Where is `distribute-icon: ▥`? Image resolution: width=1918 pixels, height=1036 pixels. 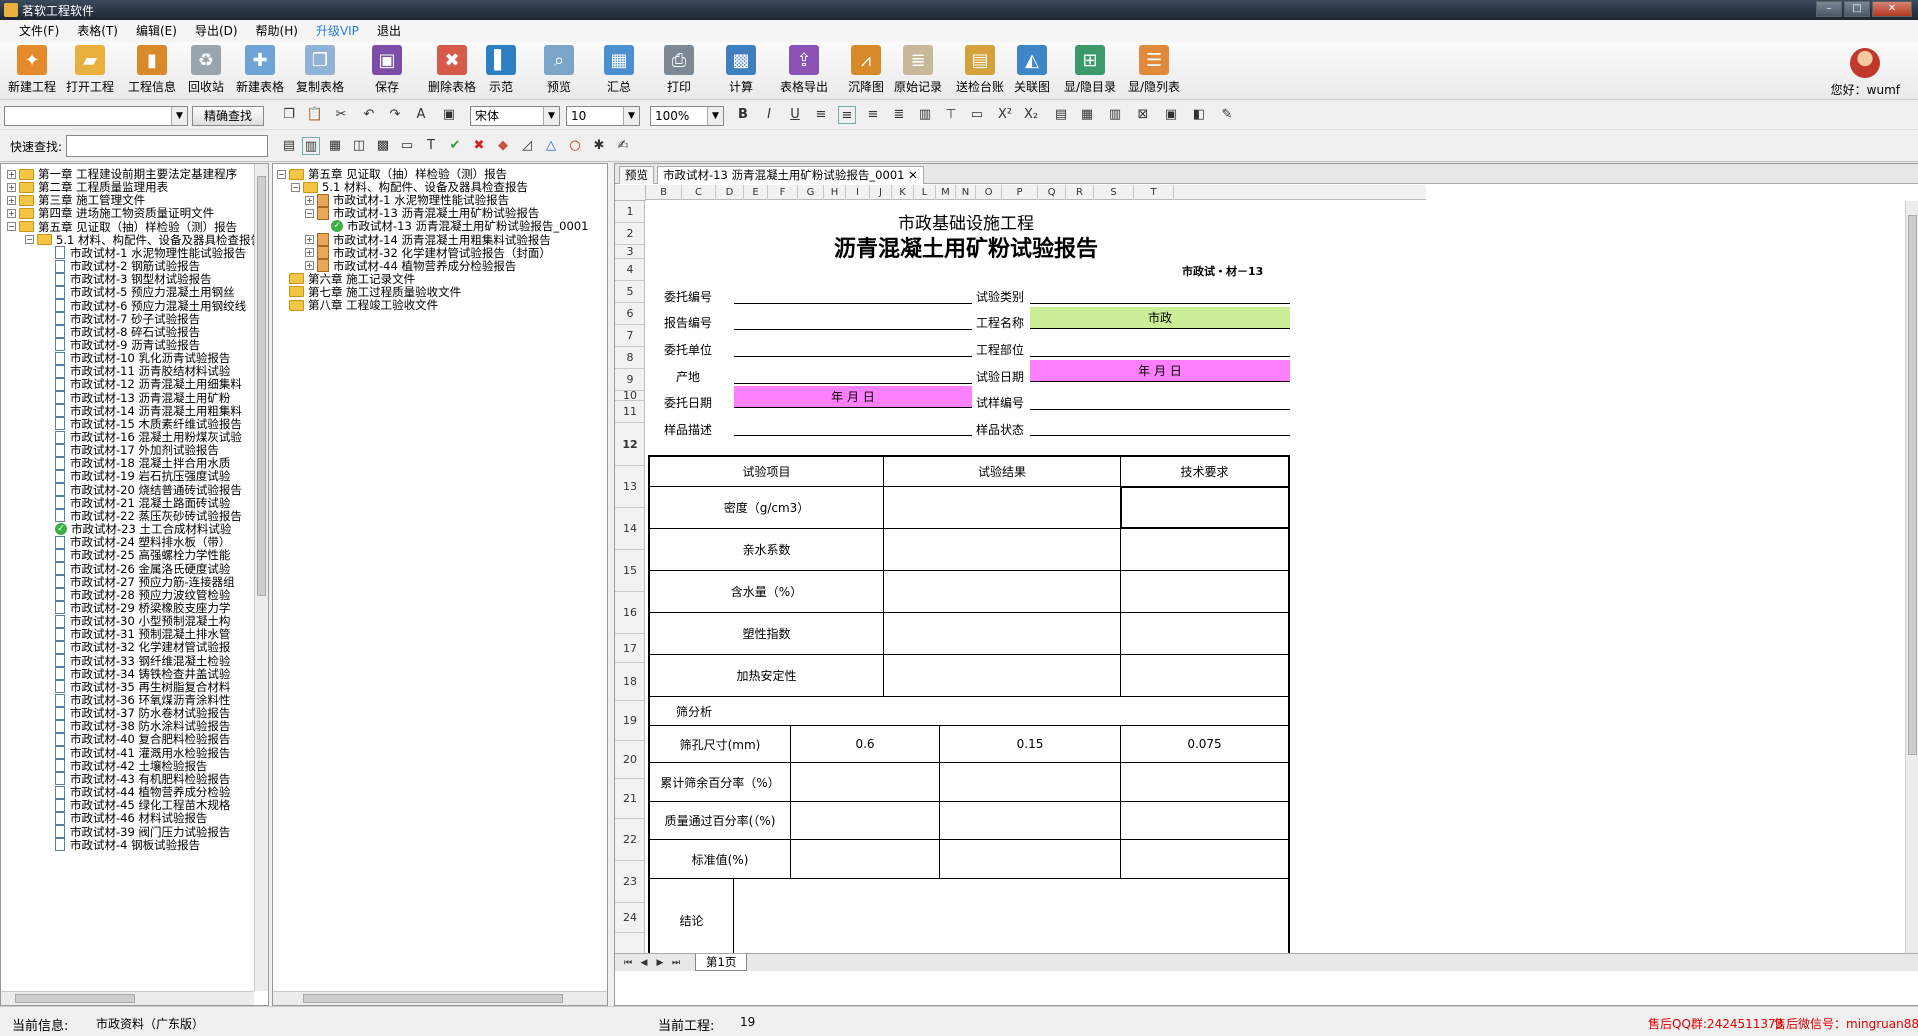
distribute-icon: ▥ is located at coordinates (925, 115).